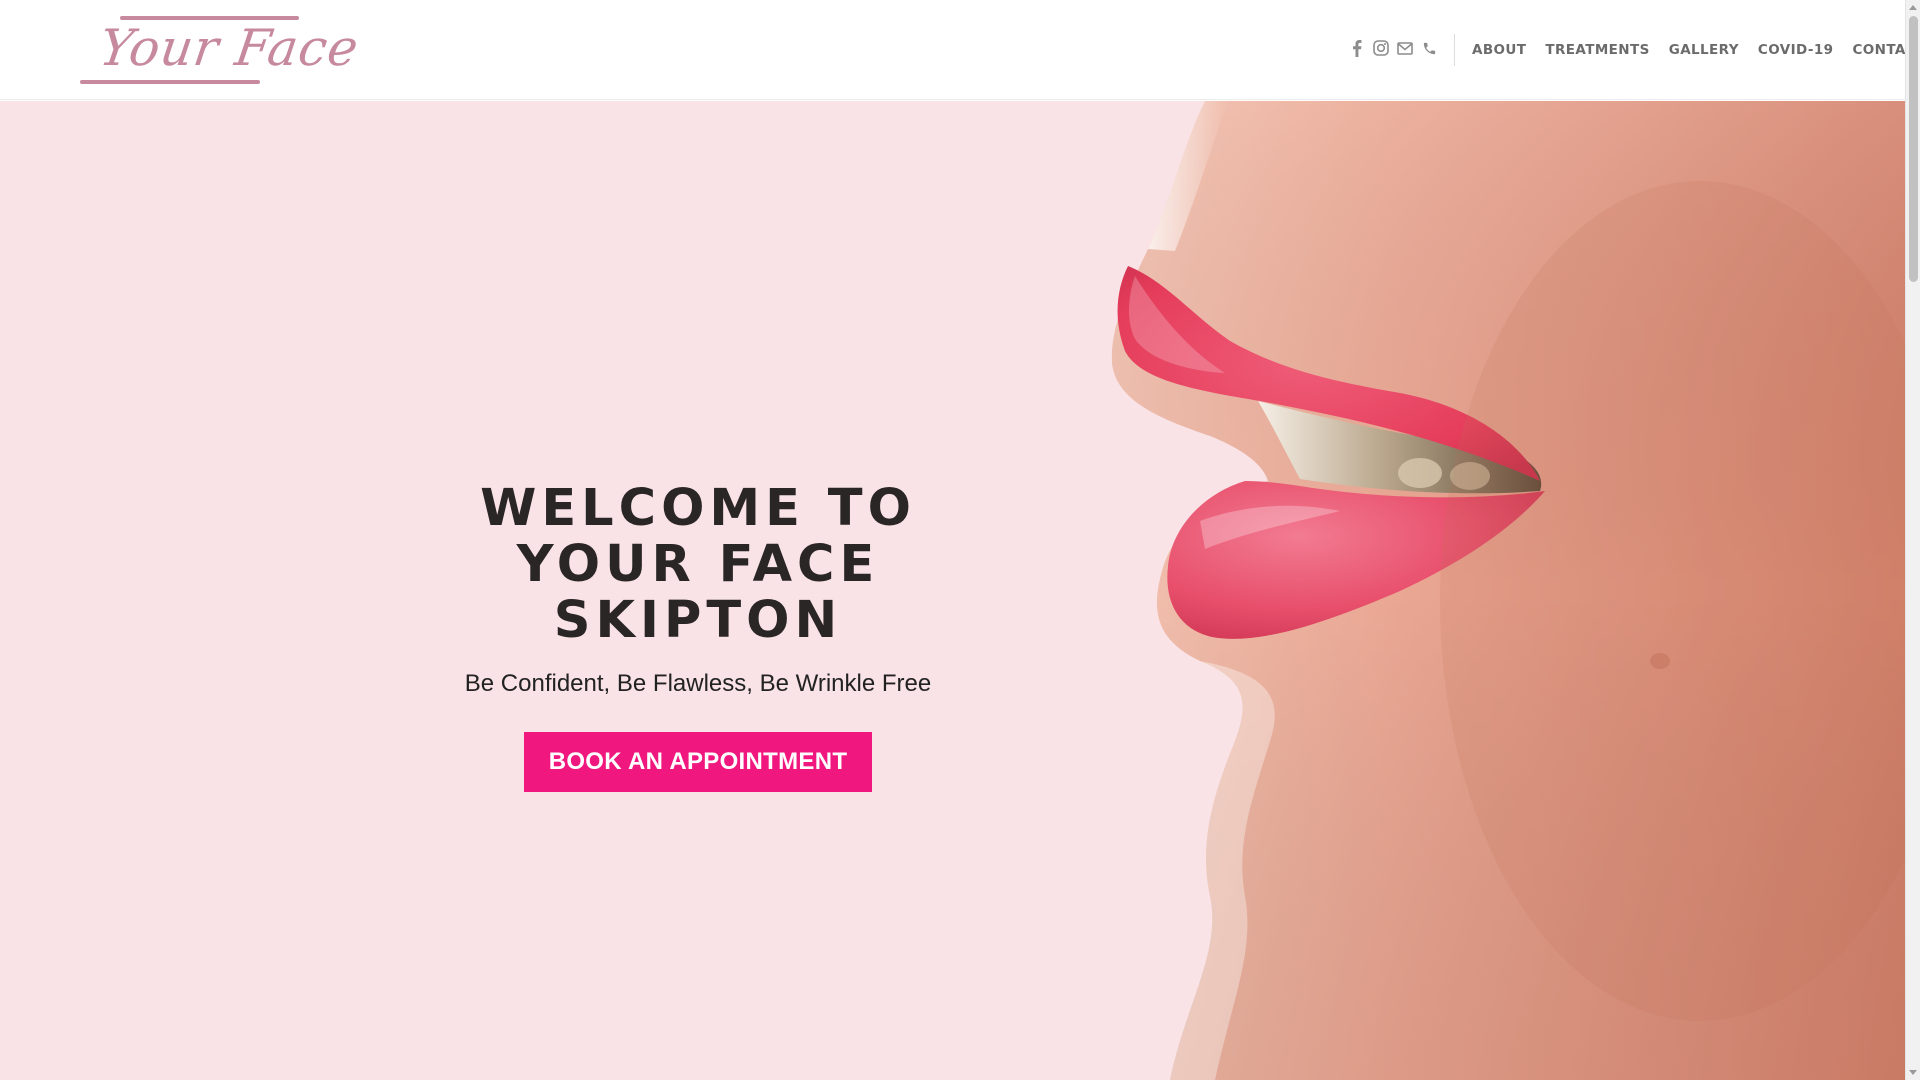 Image resolution: width=1920 pixels, height=1080 pixels. Describe the element at coordinates (1796, 50) in the screenshot. I see `nav-covid: COVID-19` at that location.